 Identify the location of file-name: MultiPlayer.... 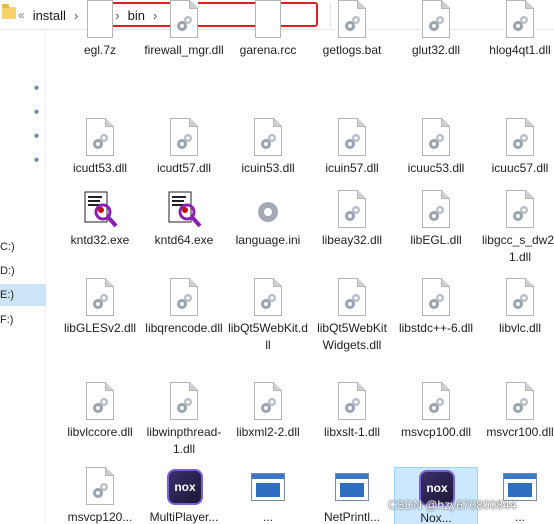
(184, 517).